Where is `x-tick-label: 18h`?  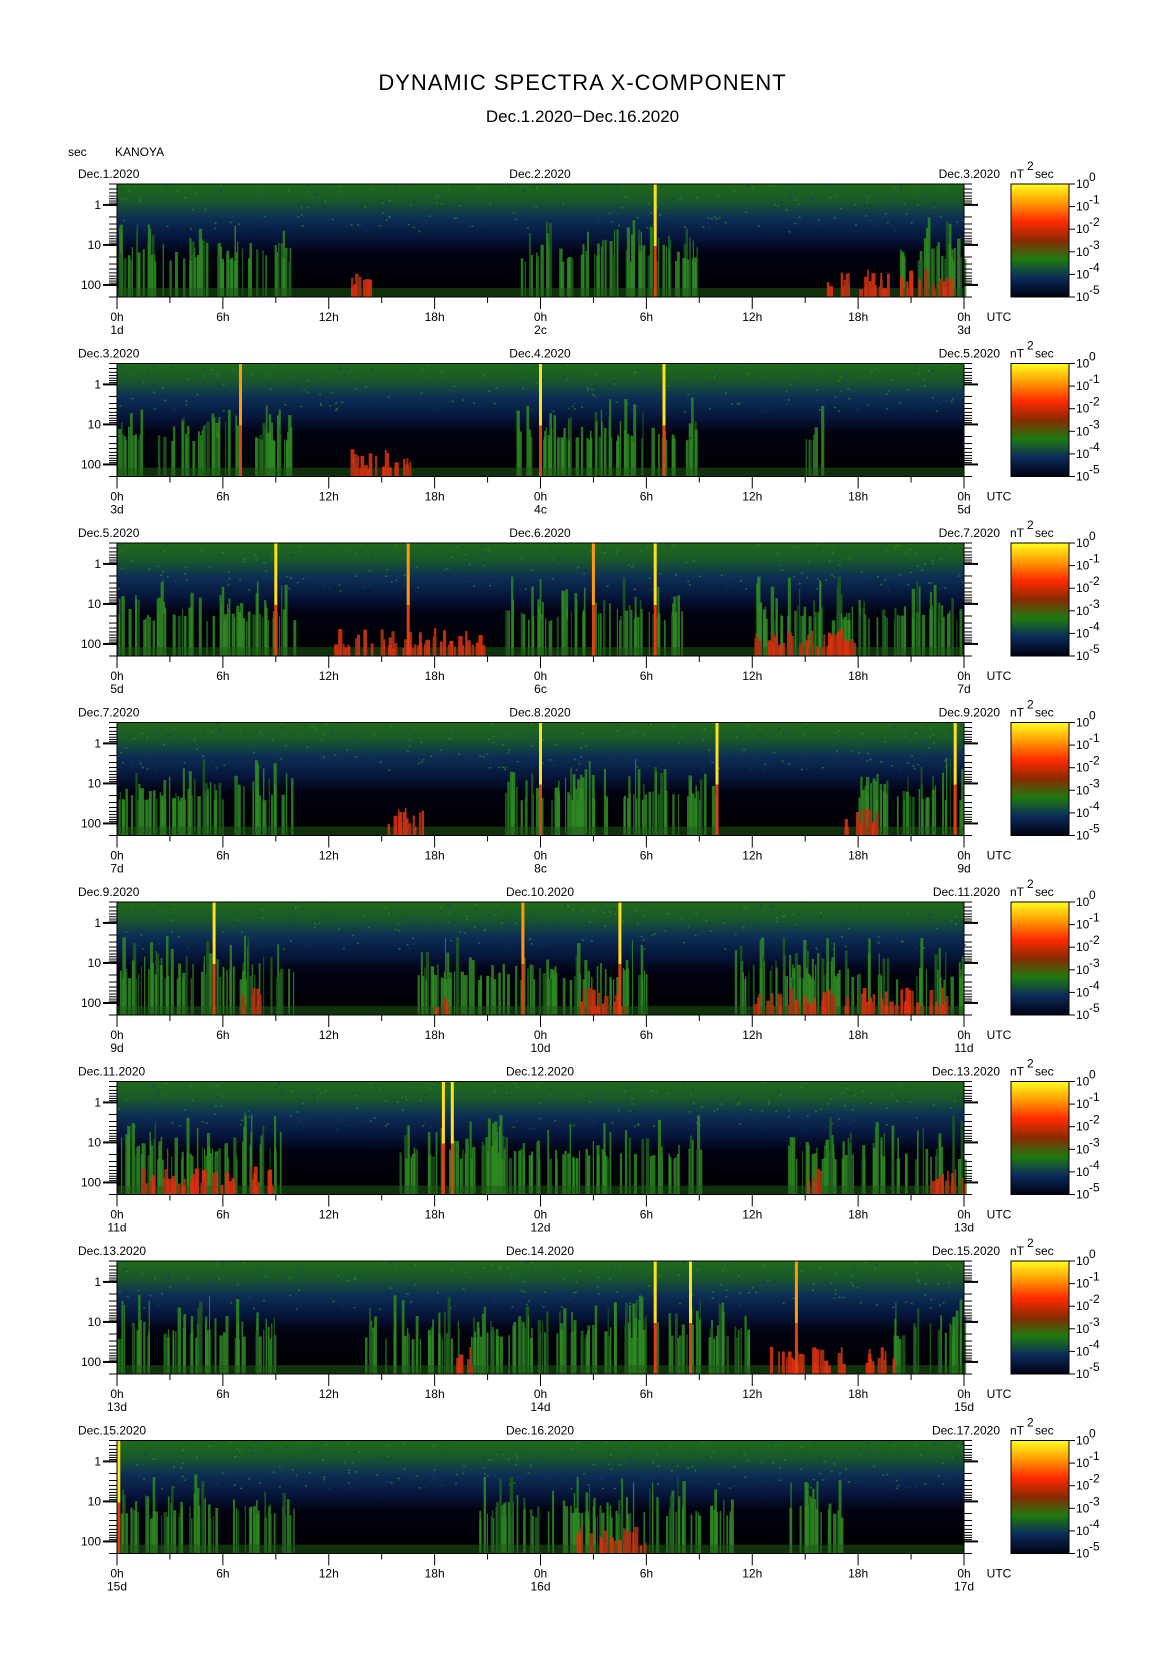
x-tick-label: 18h is located at coordinates (858, 497).